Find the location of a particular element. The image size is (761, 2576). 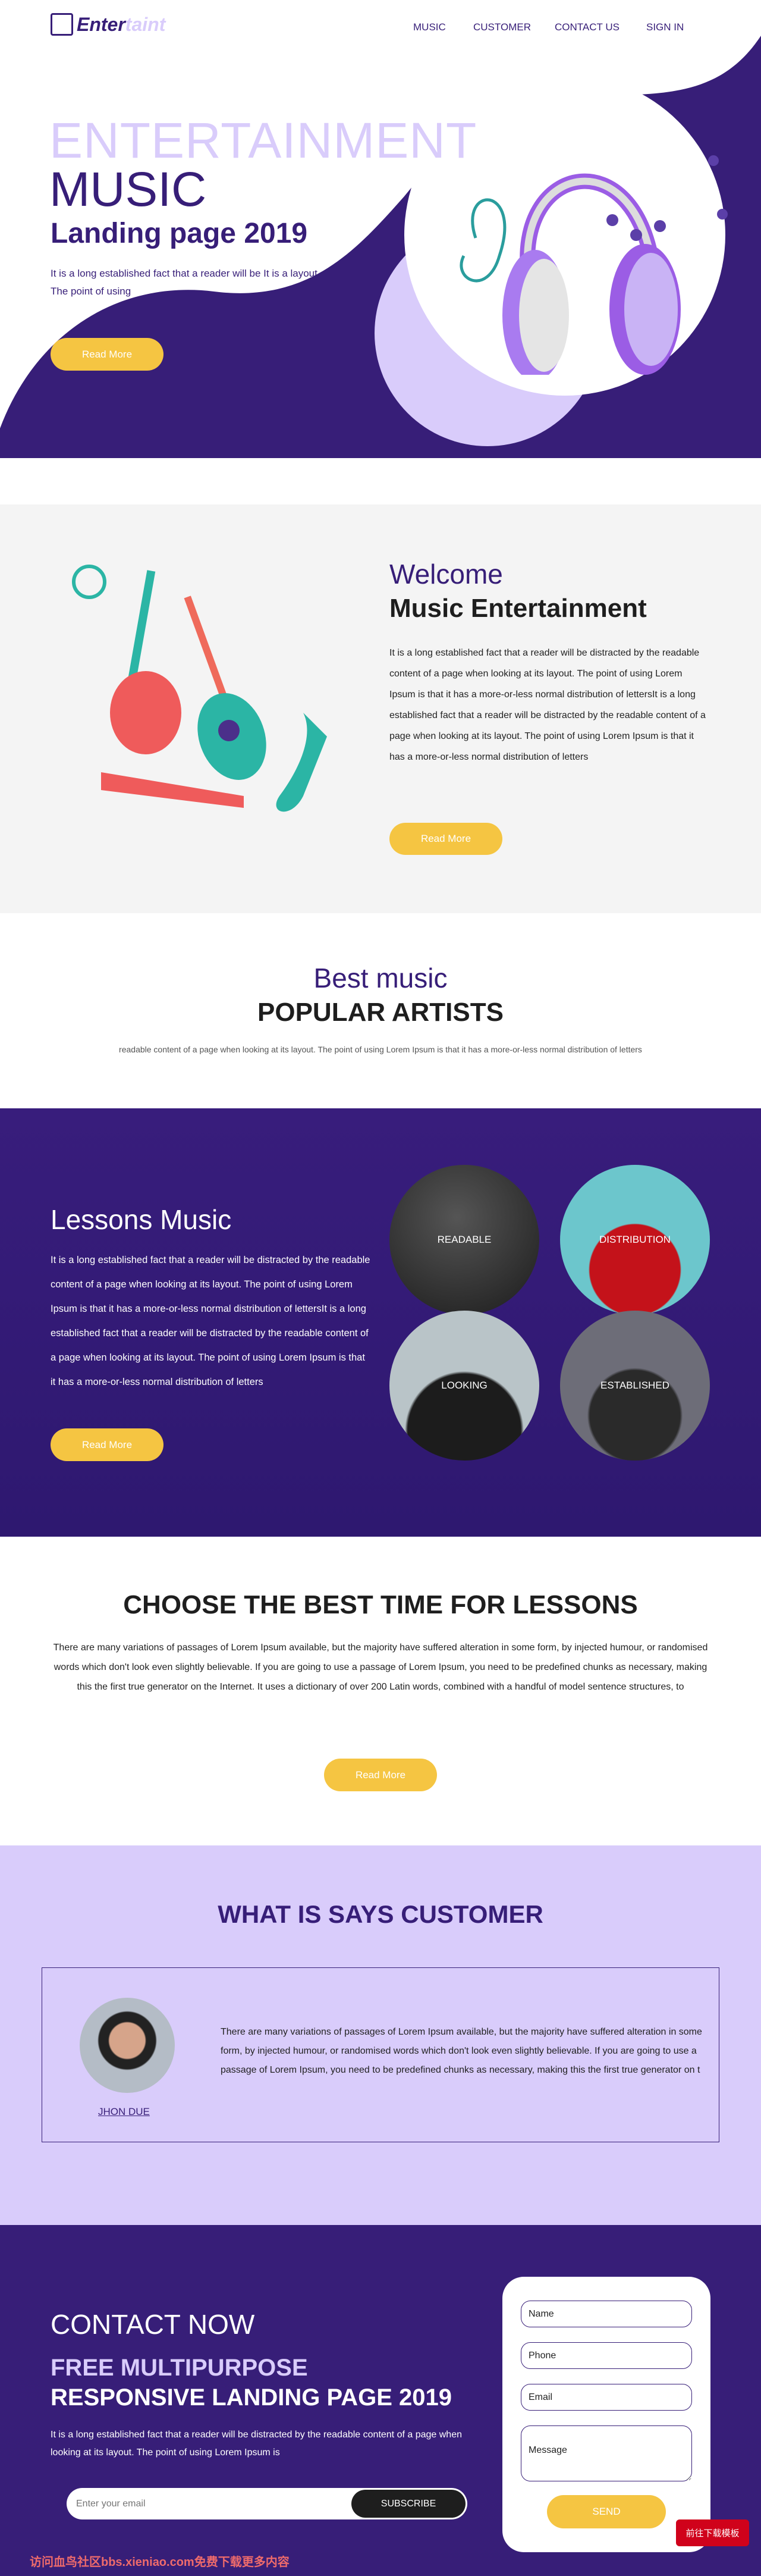

choose-title: CHOOSE THE BEST TIME FOR LESSONS is located at coordinates (380, 1604).